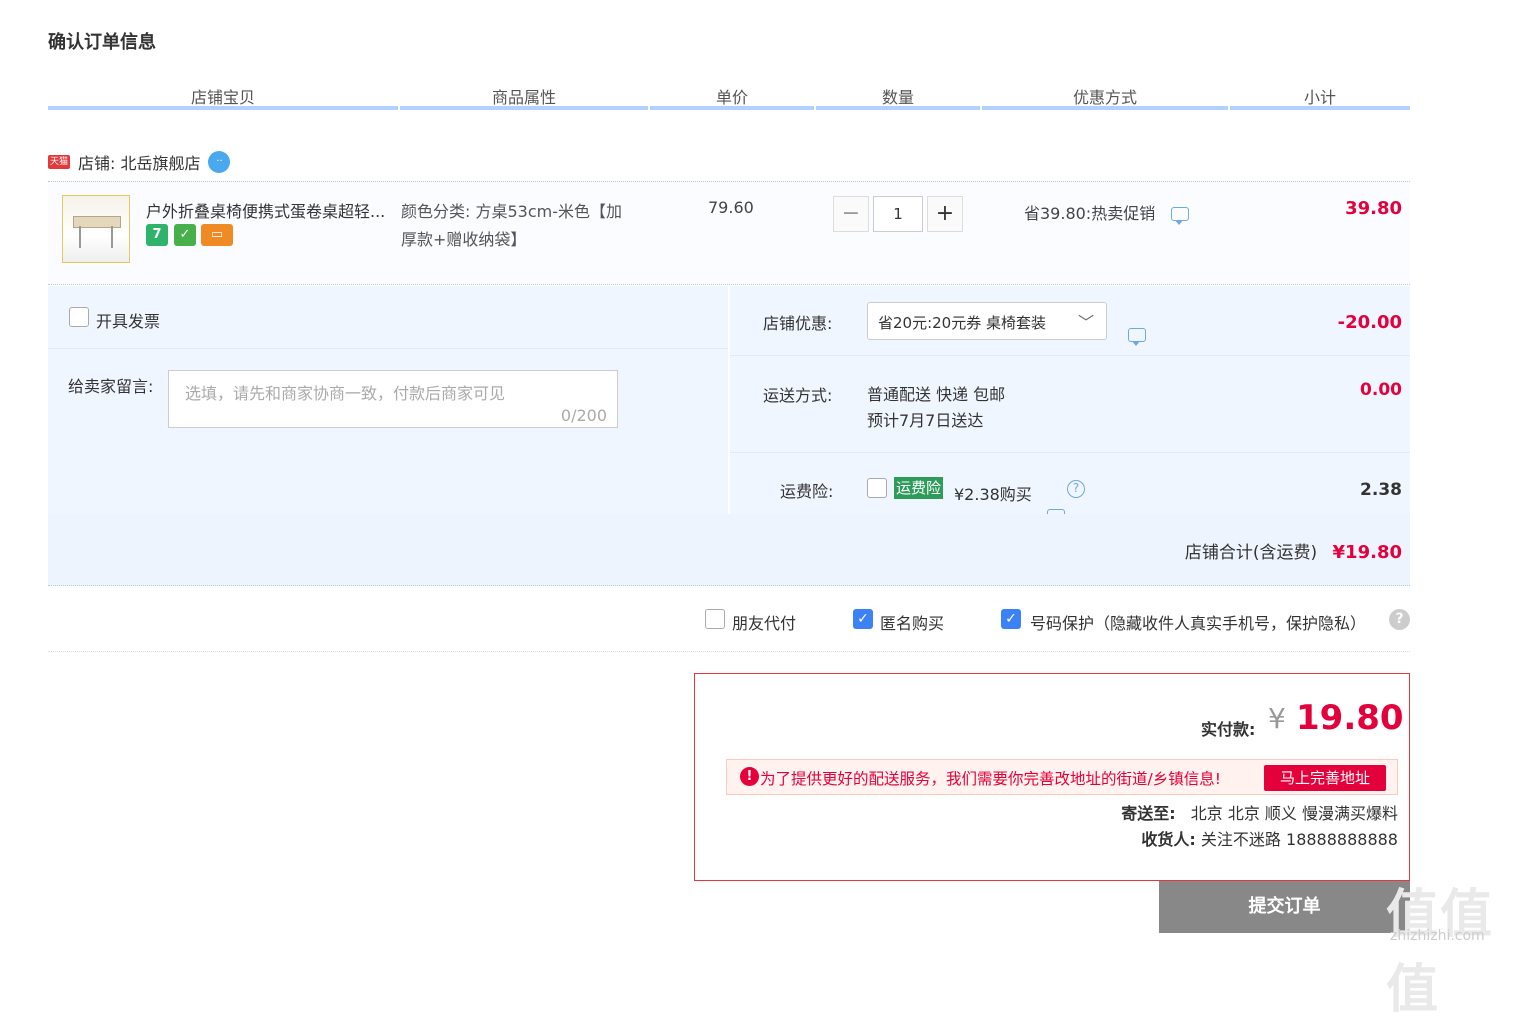 The height and width of the screenshot is (1022, 1536). I want to click on invoice-label: 开具发票, so click(128, 321).